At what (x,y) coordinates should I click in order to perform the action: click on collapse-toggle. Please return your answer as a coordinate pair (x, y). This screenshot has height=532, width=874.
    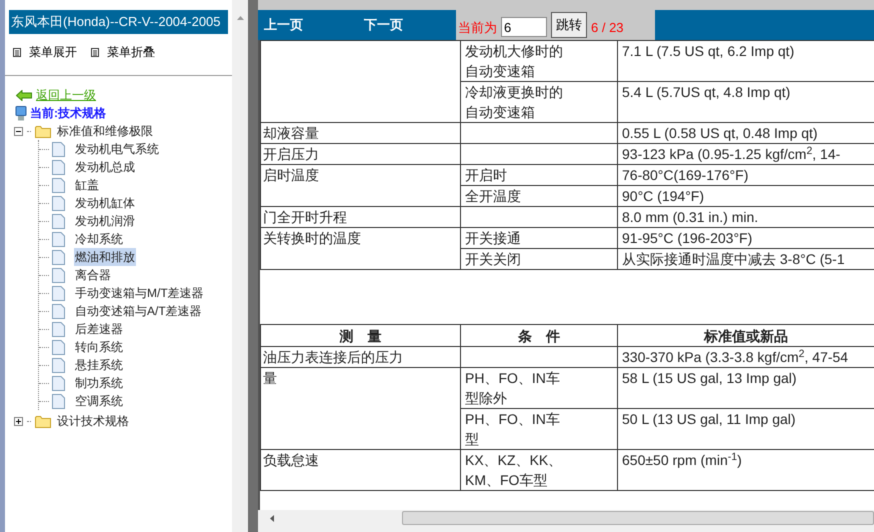
    Looking at the image, I should click on (18, 131).